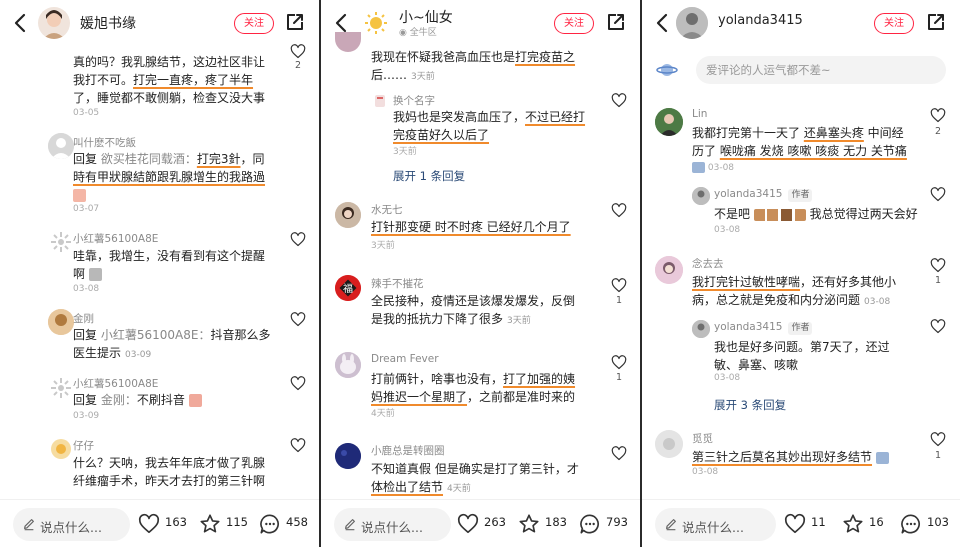 The image size is (960, 547). What do you see at coordinates (495, 522) in the screenshot?
I see `like-count: 263` at bounding box center [495, 522].